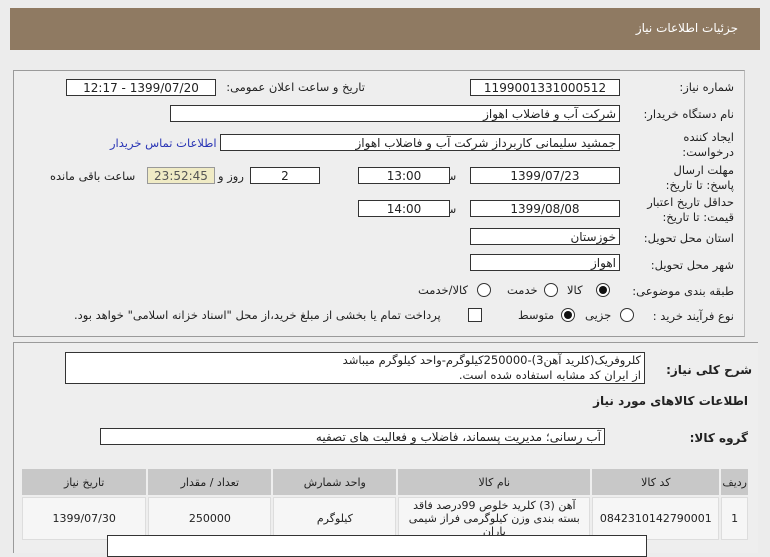 This screenshot has width=770, height=557. Describe the element at coordinates (709, 370) in the screenshot. I see `description-label: شرح کلی نیاز:` at that location.